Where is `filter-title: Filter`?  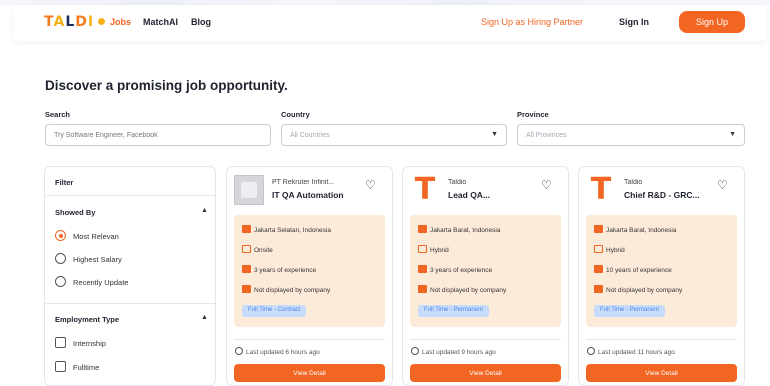 filter-title: Filter is located at coordinates (64, 182).